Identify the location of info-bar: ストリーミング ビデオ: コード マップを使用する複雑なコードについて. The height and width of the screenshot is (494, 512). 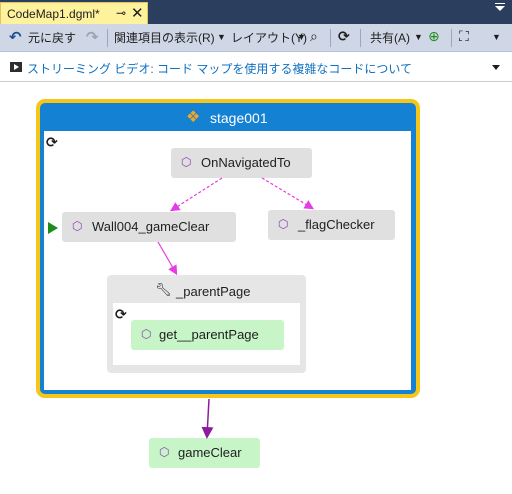
(256, 67).